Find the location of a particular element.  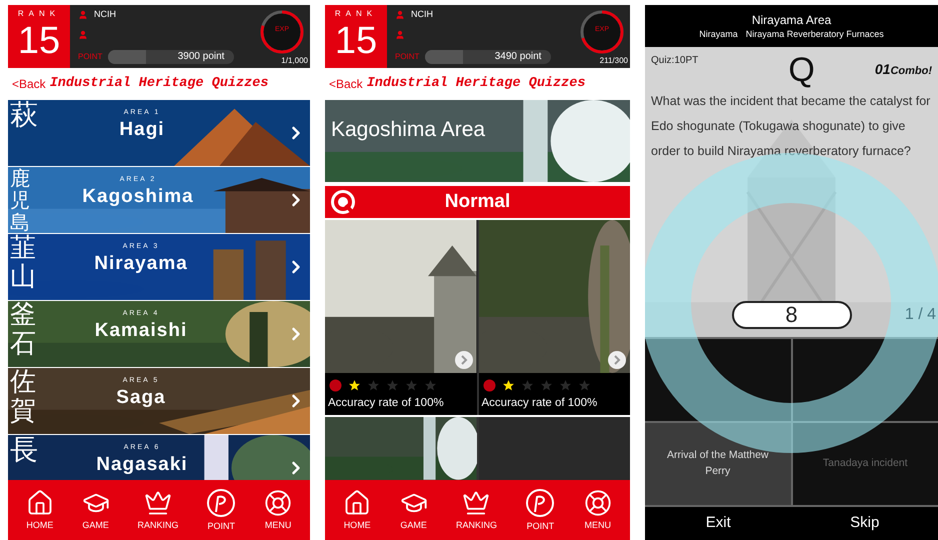

timer-value: 8 is located at coordinates (791, 315).